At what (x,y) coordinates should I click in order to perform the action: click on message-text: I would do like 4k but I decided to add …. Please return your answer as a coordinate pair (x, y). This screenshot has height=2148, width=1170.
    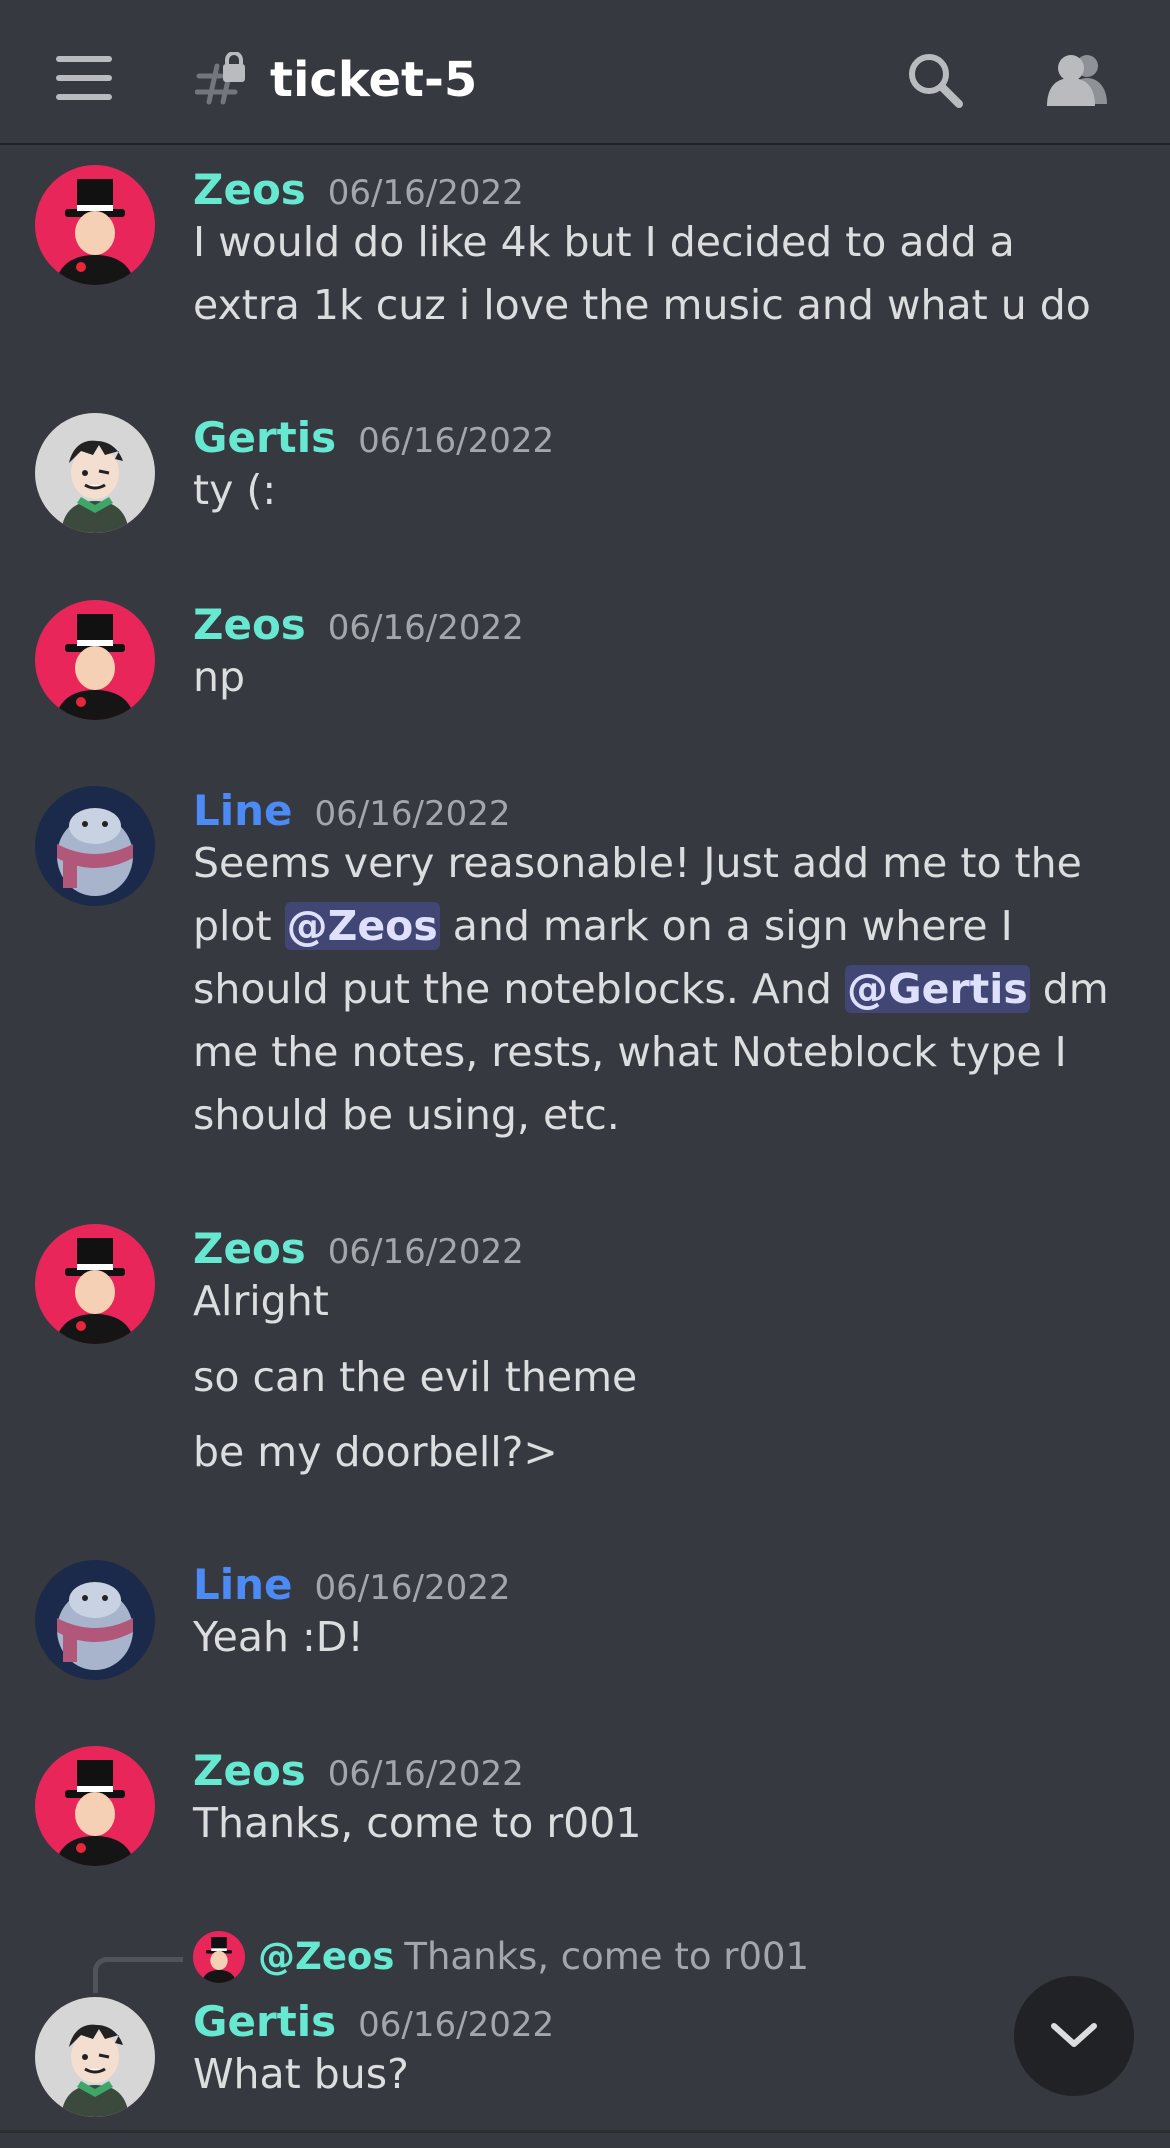
    Looking at the image, I should click on (642, 273).